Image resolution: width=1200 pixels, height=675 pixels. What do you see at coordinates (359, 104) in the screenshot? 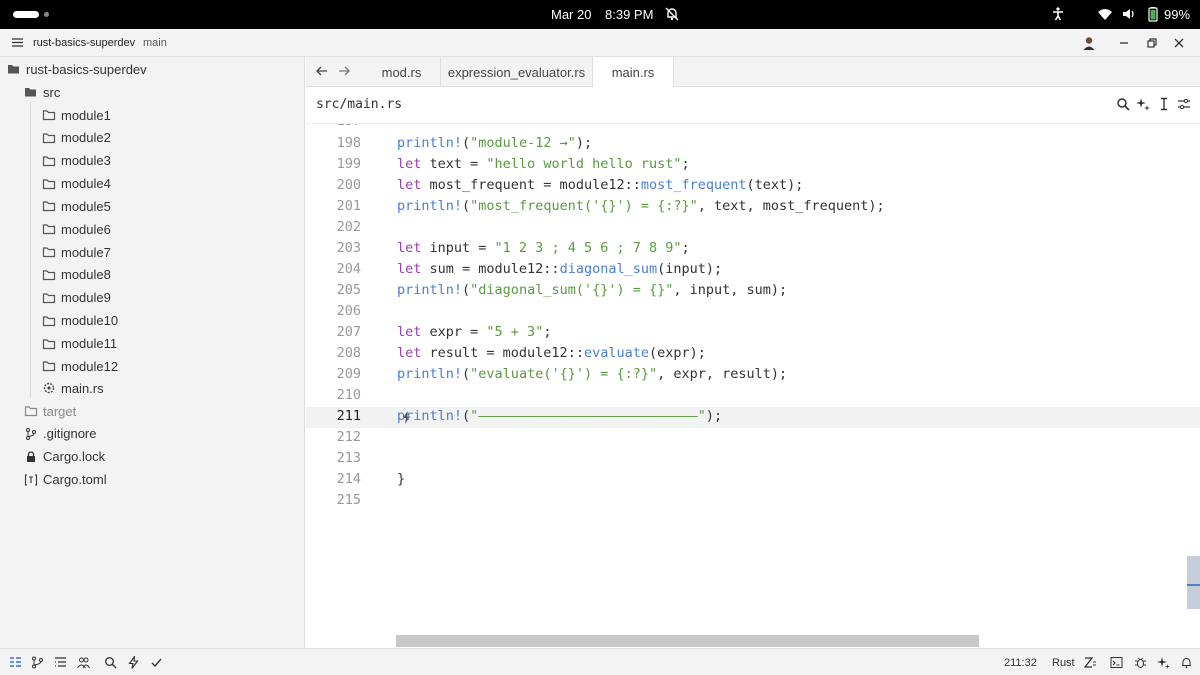
I see `file-path-breadcrumb: src/main.rs` at bounding box center [359, 104].